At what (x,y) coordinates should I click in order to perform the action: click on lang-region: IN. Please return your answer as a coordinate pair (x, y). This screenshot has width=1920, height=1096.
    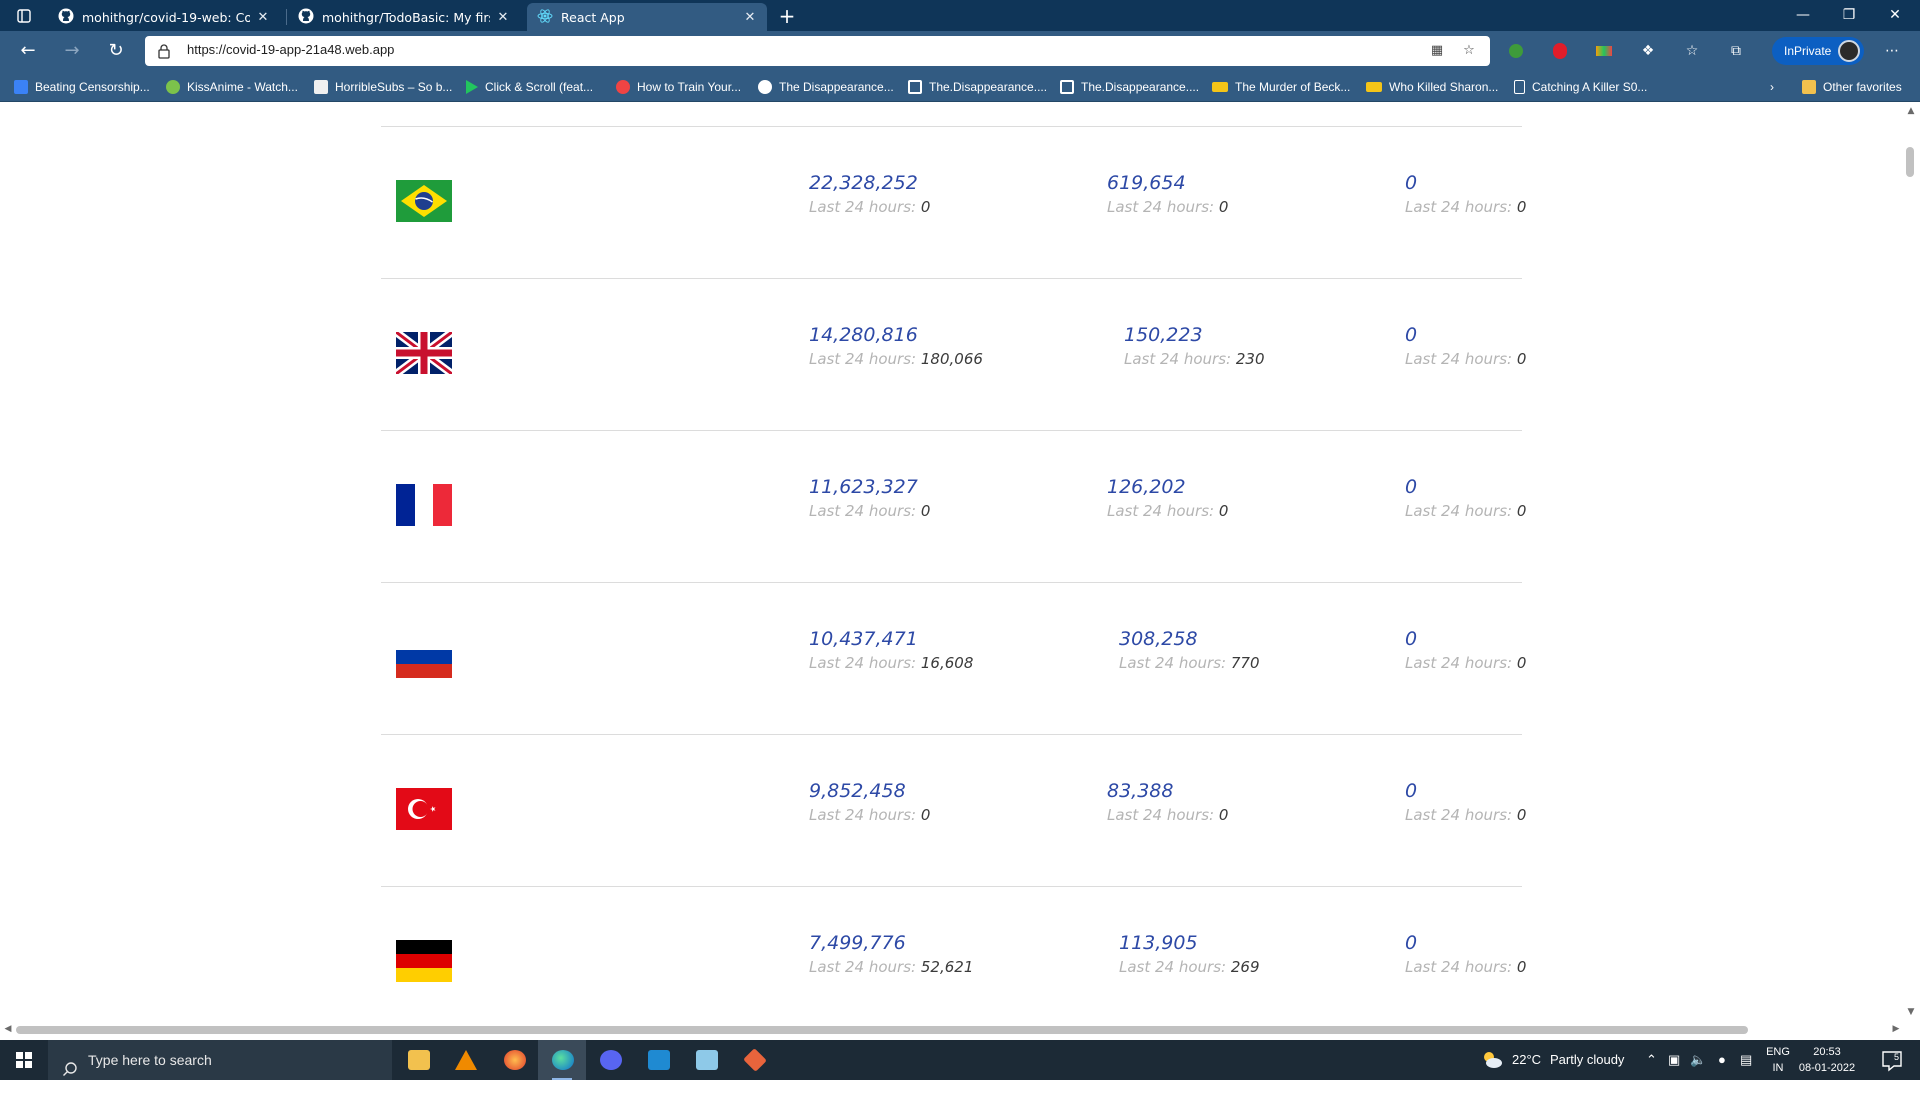
    Looking at the image, I should click on (1778, 1068).